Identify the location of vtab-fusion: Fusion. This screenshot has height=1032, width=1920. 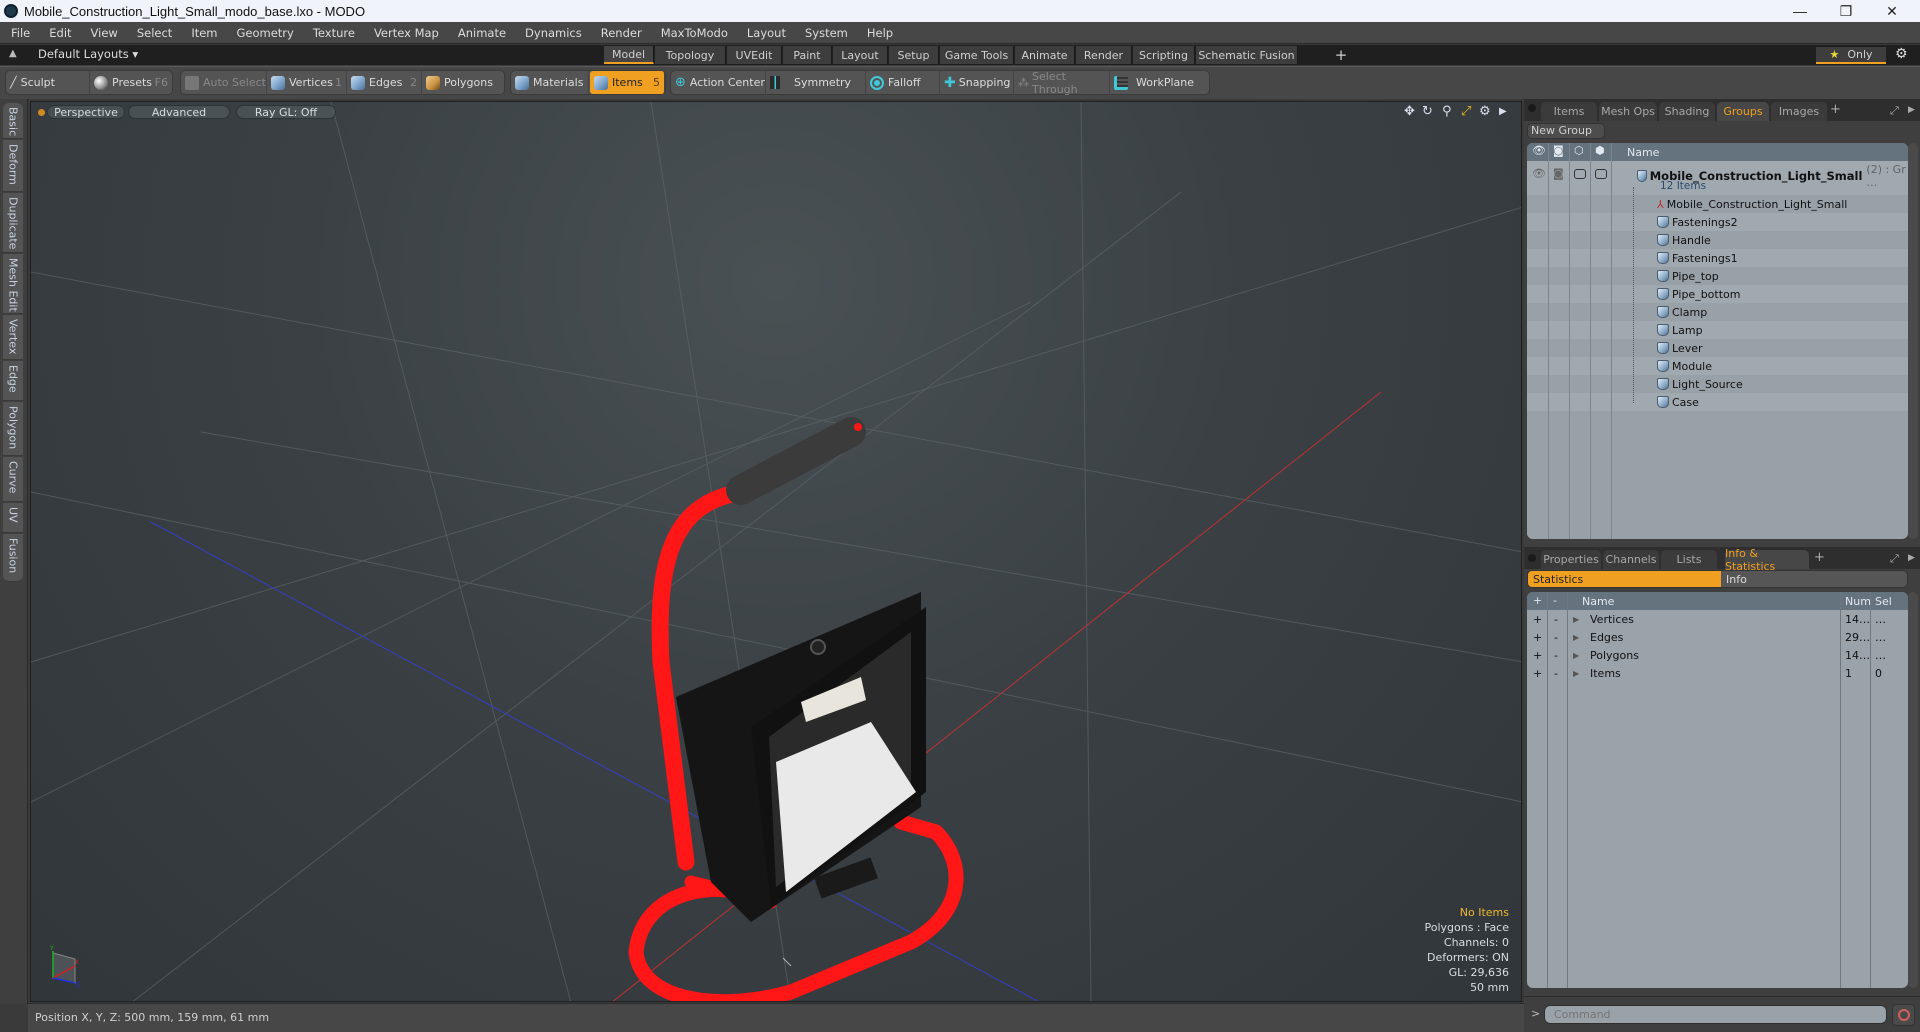
(13, 558).